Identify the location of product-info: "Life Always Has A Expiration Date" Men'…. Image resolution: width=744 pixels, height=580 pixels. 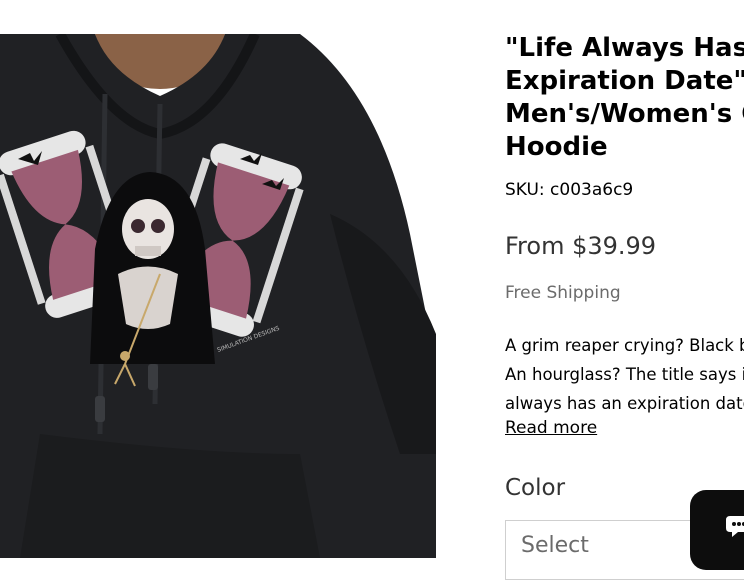
(624, 98).